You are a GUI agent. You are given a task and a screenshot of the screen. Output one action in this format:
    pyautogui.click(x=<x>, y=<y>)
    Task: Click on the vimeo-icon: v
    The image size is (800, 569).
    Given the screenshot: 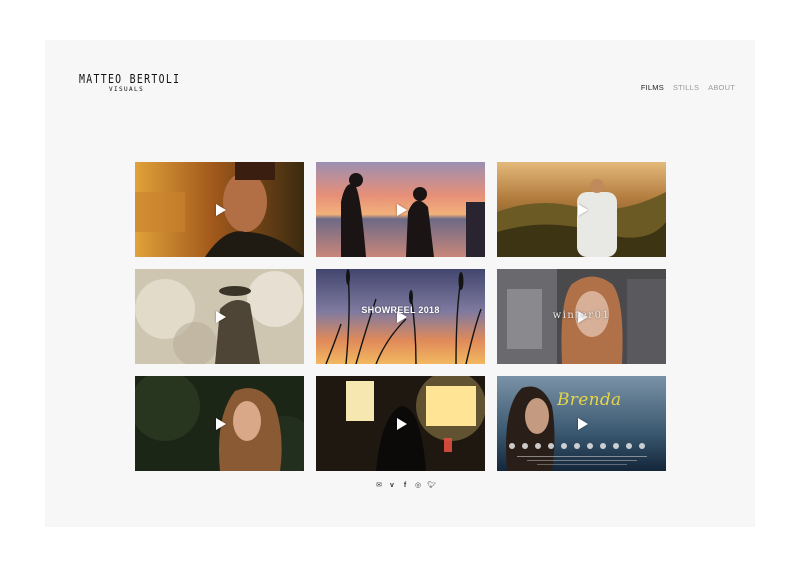 What is the action you would take?
    pyautogui.click(x=392, y=486)
    